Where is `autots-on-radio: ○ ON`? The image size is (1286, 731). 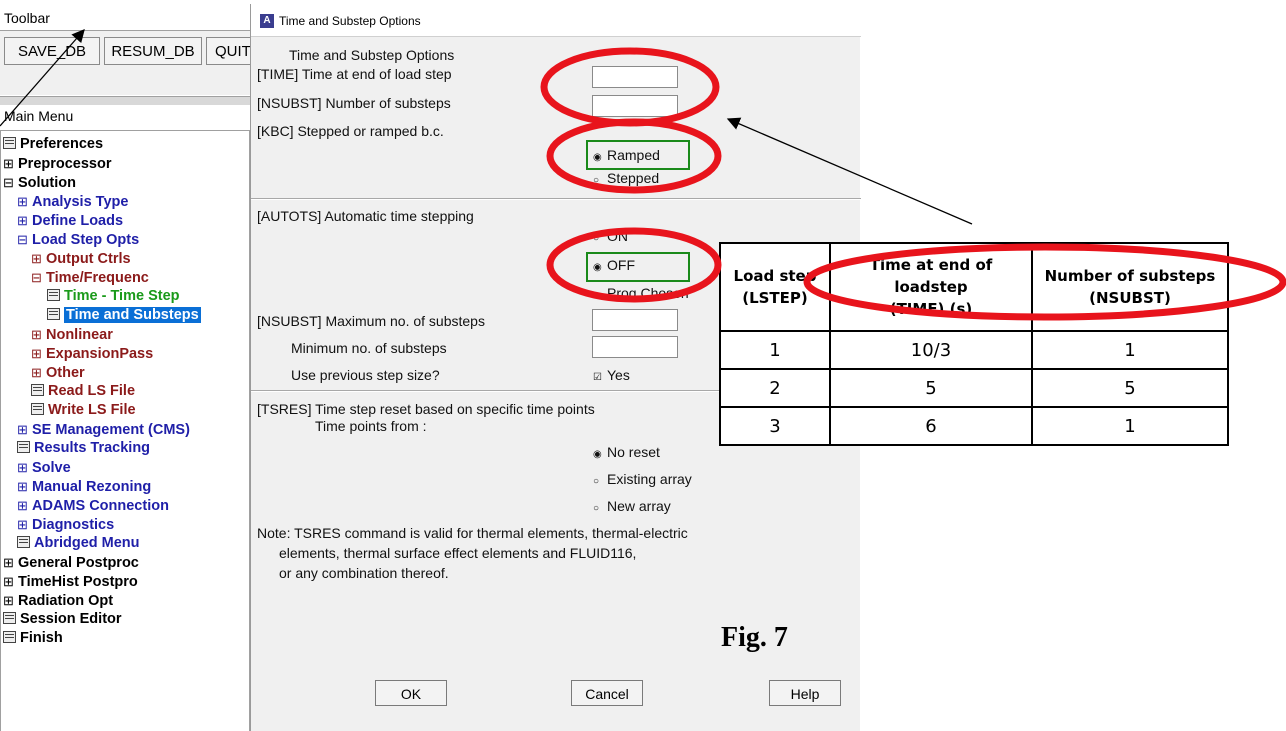
autots-on-radio: ○ ON is located at coordinates (610, 236).